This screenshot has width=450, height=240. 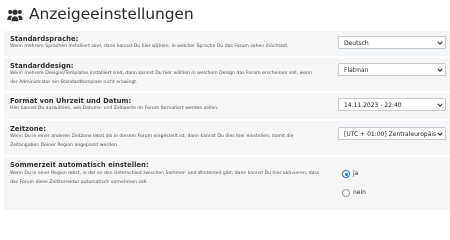 I want to click on timezone-select: [UTC + 01:00] Zentraleuropäische Zeit, so click(x=392, y=133).